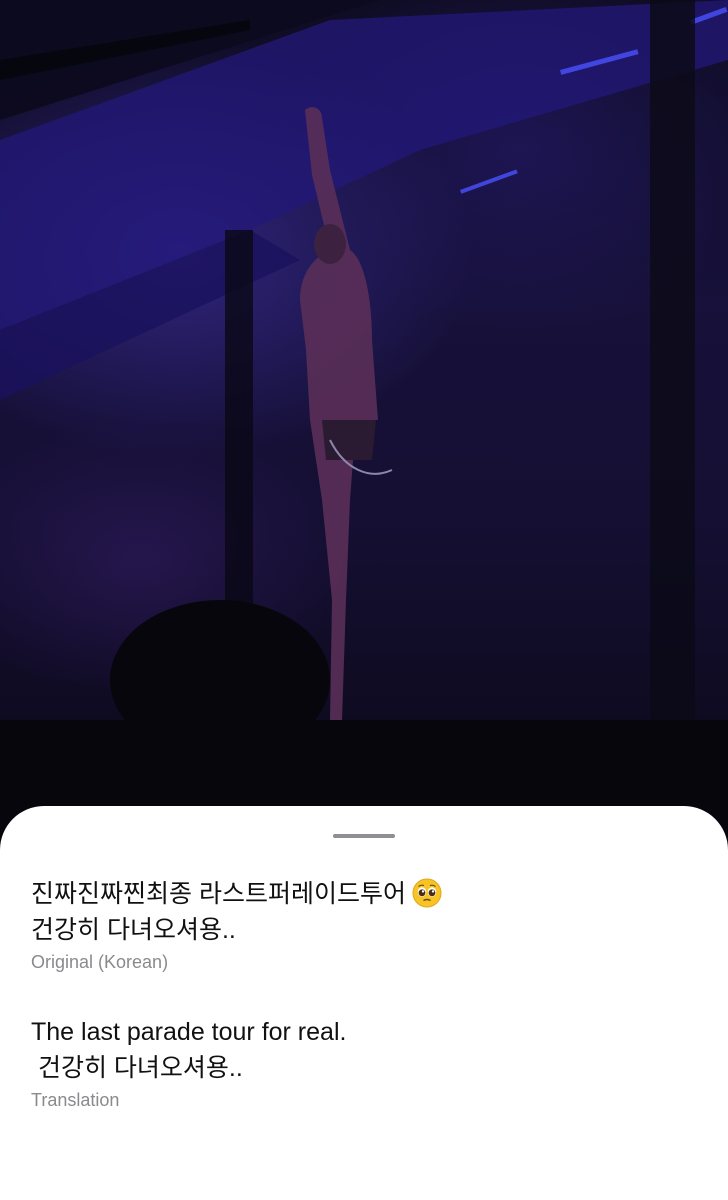  I want to click on original-language-label: Original (Korean), so click(100, 962).